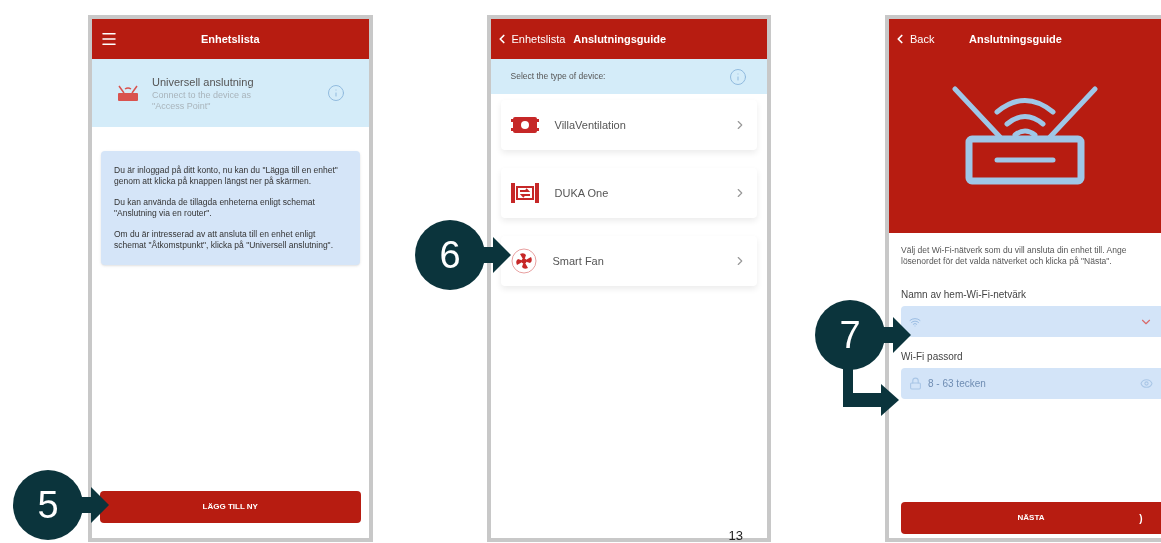 This screenshot has width=1161, height=543. I want to click on field-label: Namn av hem-Wi-Fi-netvärk, so click(964, 295).